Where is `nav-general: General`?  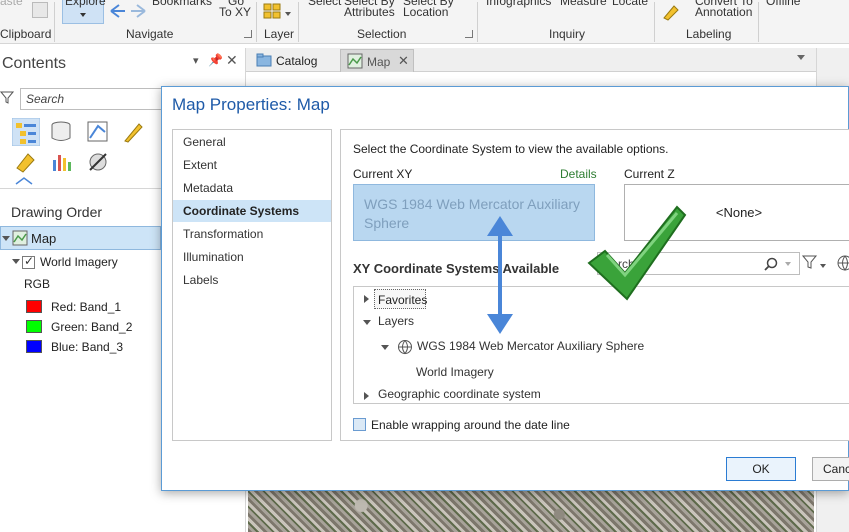 nav-general: General is located at coordinates (252, 142).